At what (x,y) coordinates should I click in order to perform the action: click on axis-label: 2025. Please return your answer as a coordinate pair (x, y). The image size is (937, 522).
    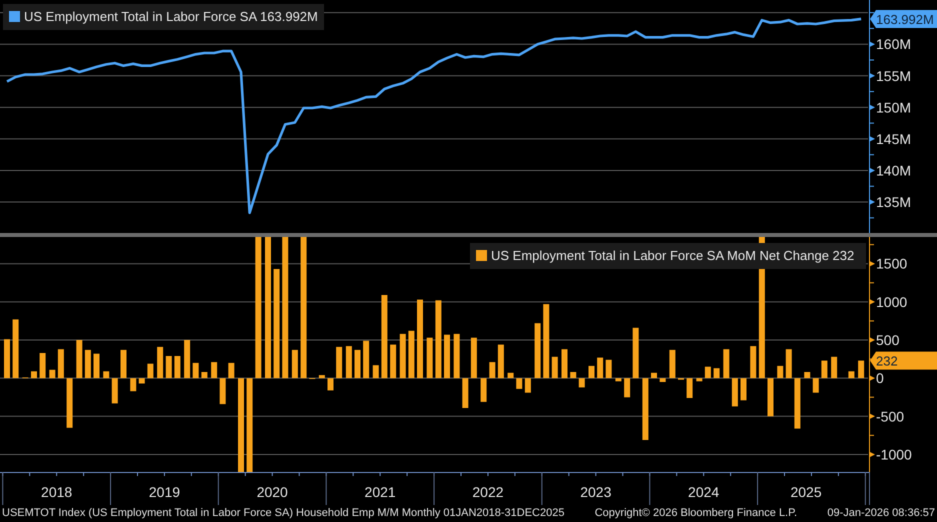
    Looking at the image, I should click on (806, 492).